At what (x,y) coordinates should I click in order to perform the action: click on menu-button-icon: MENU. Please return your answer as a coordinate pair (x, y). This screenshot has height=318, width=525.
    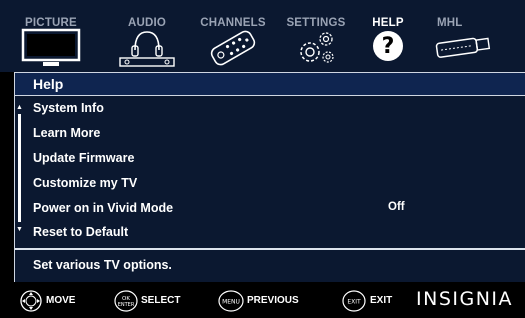
    Looking at the image, I should click on (231, 301).